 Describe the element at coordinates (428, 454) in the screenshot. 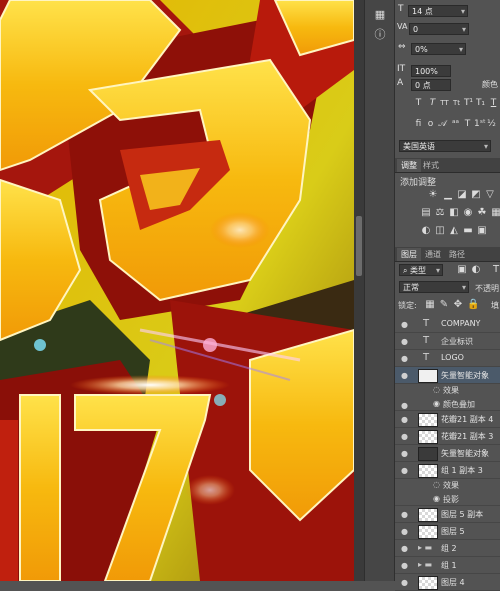

I see `smart-object-thumbnail` at that location.